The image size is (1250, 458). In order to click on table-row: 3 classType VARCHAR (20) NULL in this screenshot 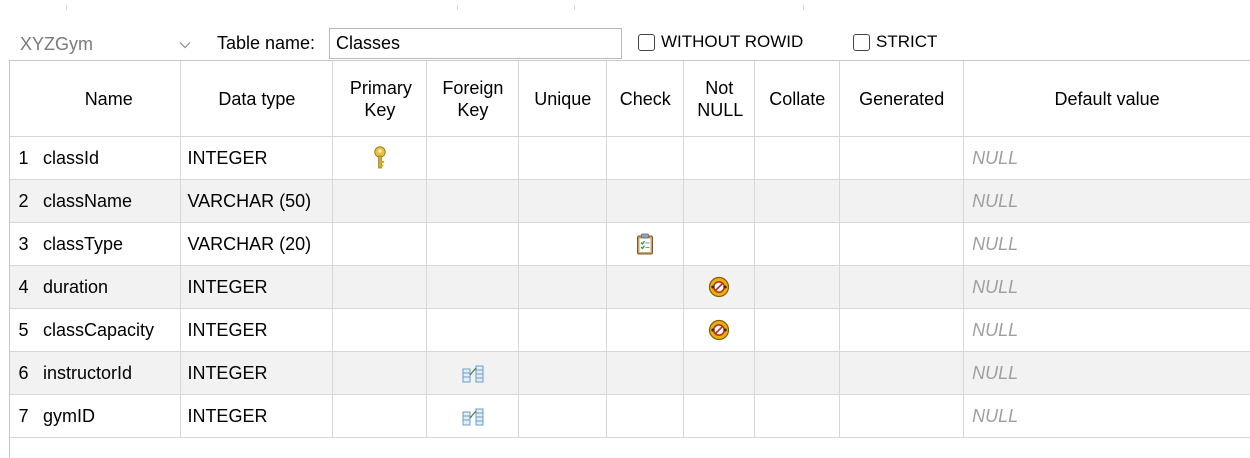, I will do `click(630, 244)`.